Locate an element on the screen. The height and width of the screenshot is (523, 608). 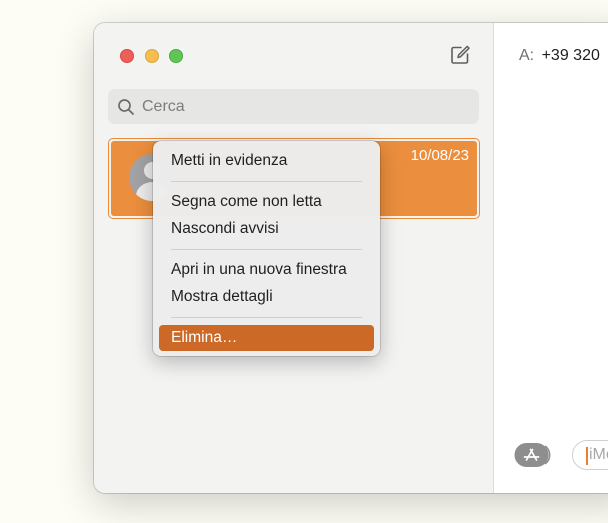
app-store-icon is located at coordinates (532, 455).